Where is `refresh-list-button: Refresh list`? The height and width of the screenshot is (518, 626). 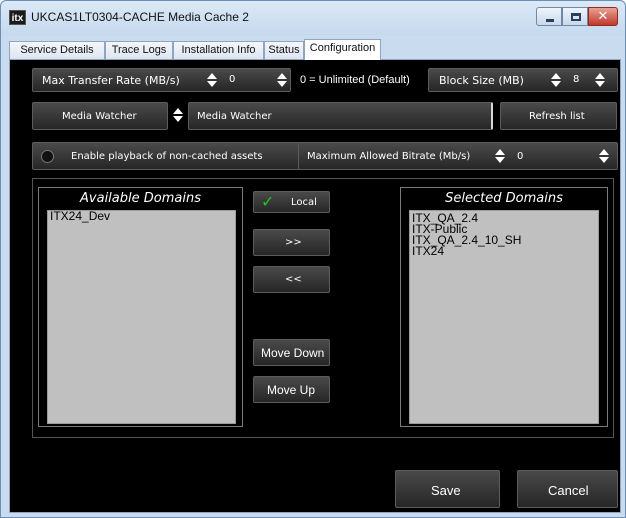
refresh-list-button: Refresh list is located at coordinates (558, 116).